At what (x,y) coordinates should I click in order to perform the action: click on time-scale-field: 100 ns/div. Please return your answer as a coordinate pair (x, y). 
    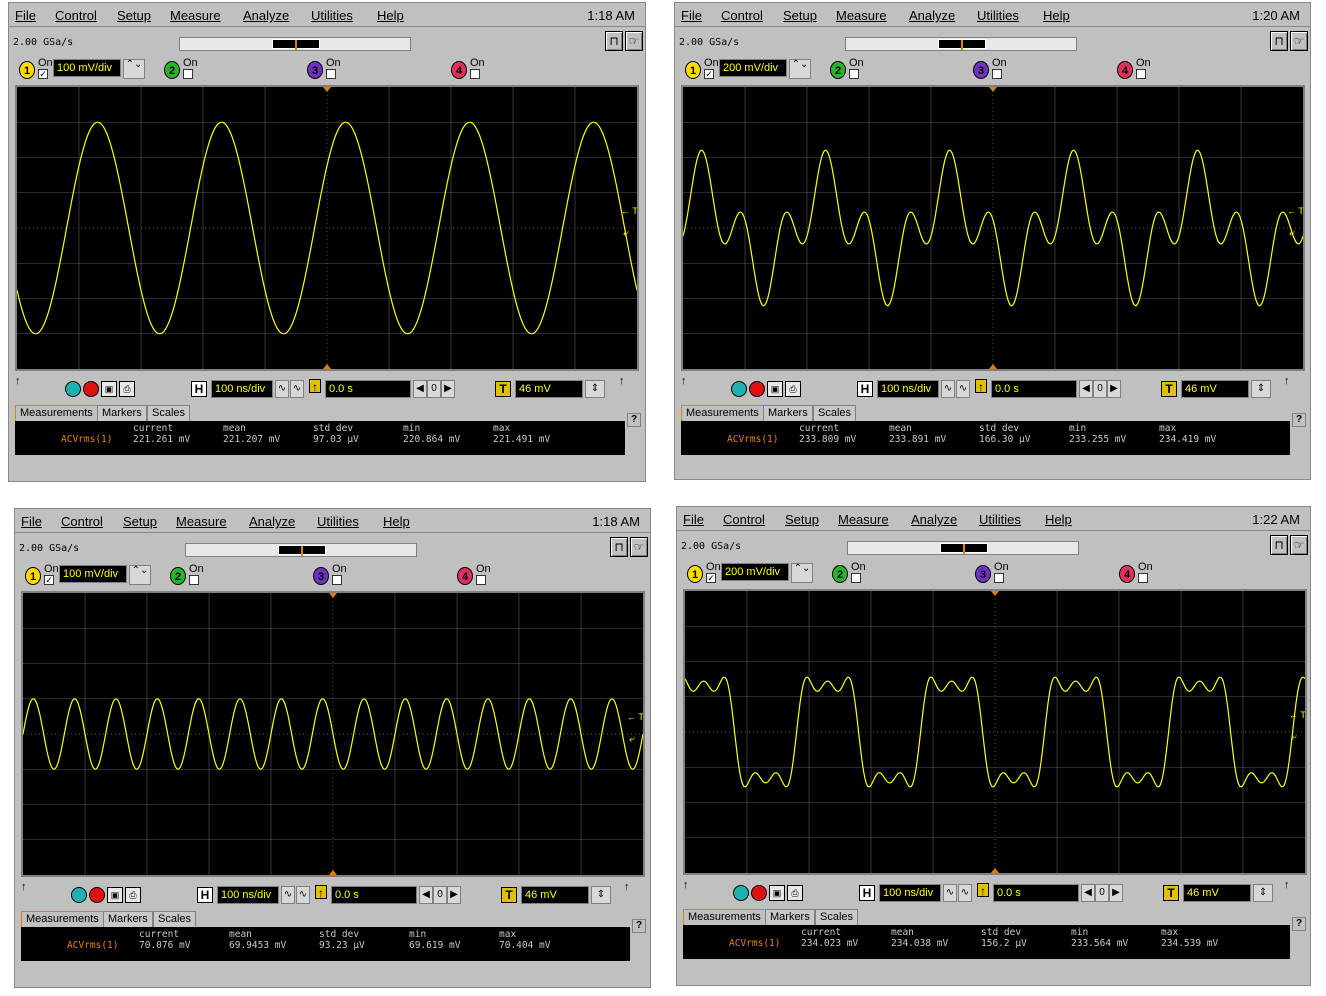
    Looking at the image, I should click on (910, 893).